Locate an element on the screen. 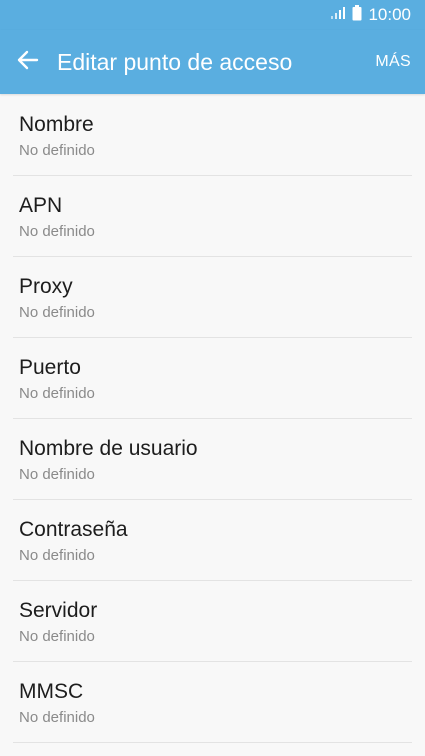  app-bar: Editar punto de acceso MÁS is located at coordinates (212, 62).